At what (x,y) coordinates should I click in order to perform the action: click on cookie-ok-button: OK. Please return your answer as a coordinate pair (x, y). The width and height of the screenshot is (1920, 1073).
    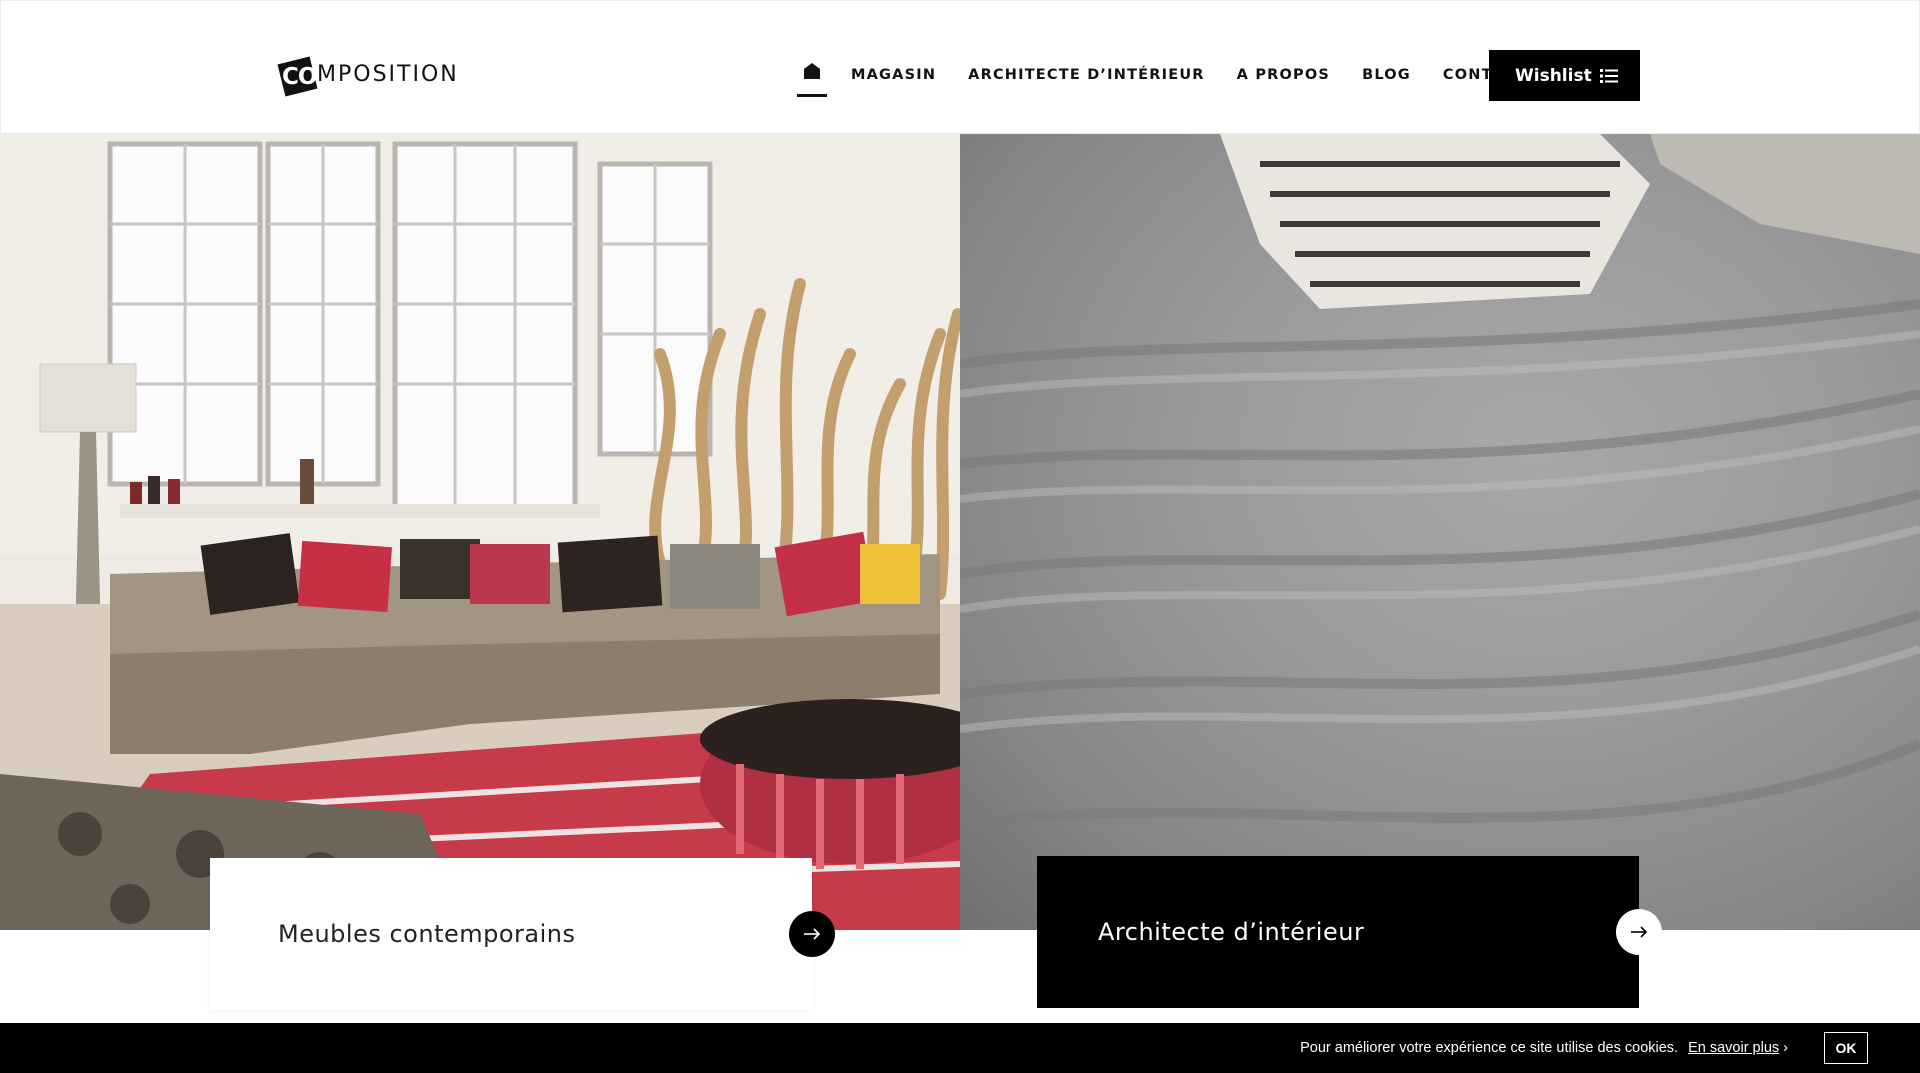
    Looking at the image, I should click on (1846, 1048).